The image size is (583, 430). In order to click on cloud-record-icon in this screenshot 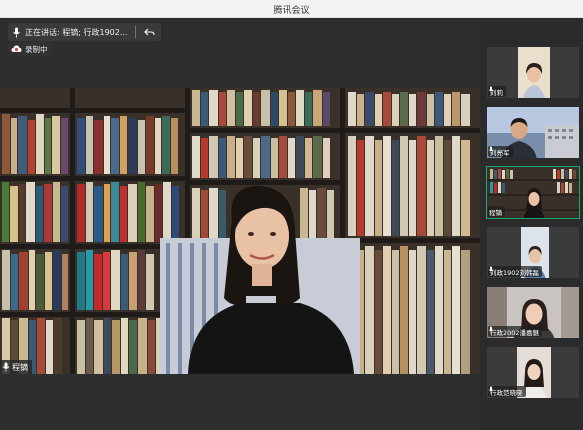, I will do `click(16, 49)`.